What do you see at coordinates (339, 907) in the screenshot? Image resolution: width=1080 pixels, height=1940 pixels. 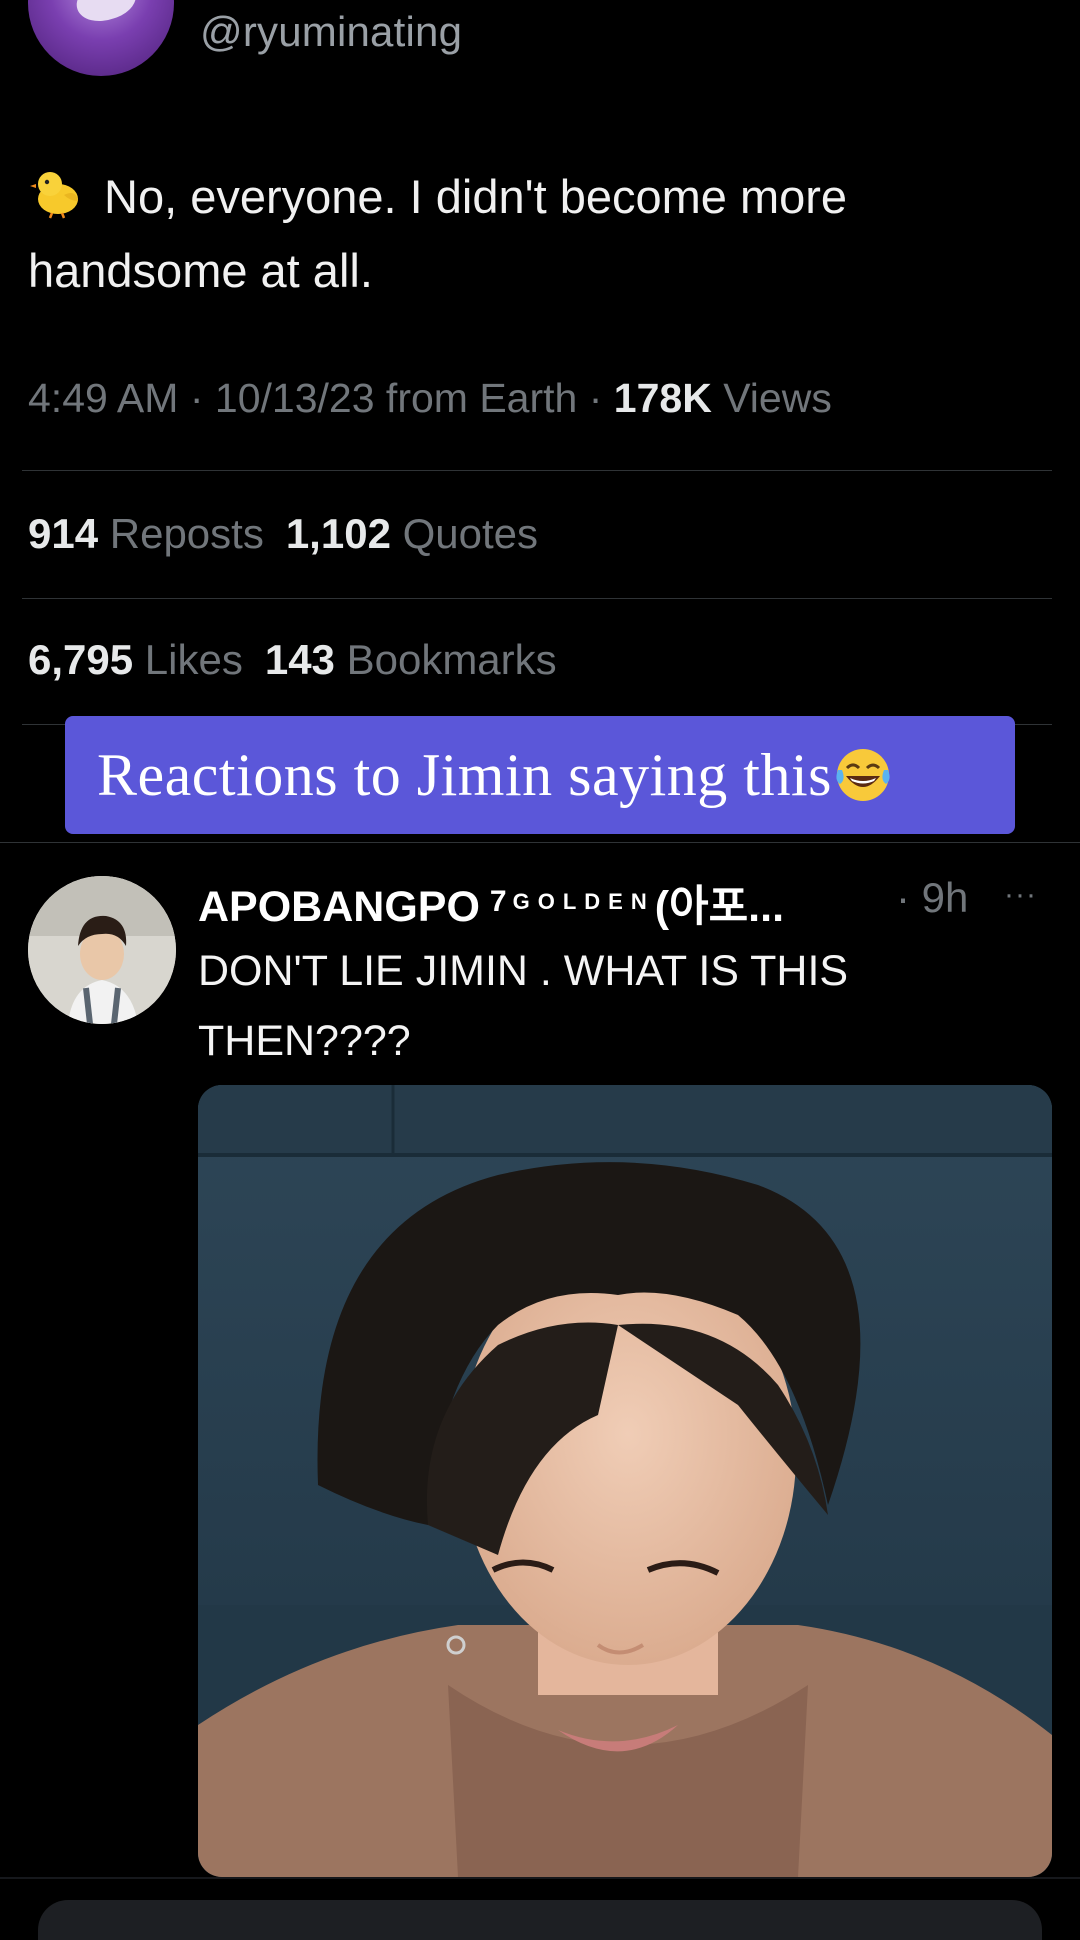 I see `reply-name-text: APOBANGPO` at bounding box center [339, 907].